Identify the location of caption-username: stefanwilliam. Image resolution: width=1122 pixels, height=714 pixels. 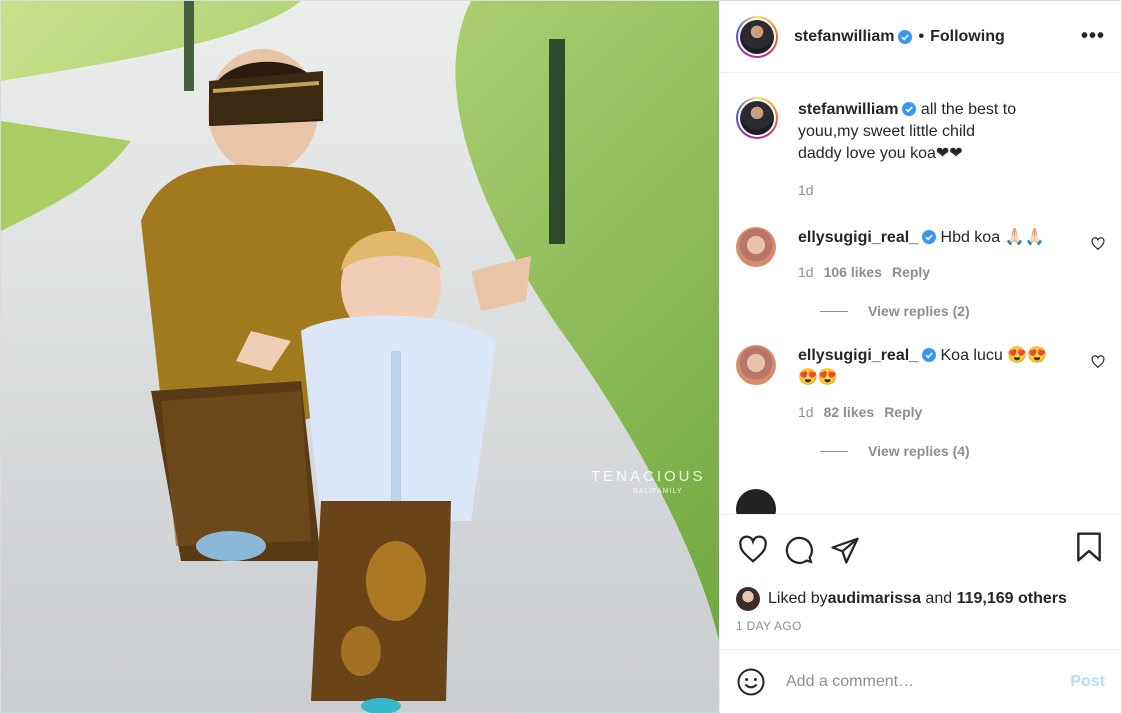
(848, 109).